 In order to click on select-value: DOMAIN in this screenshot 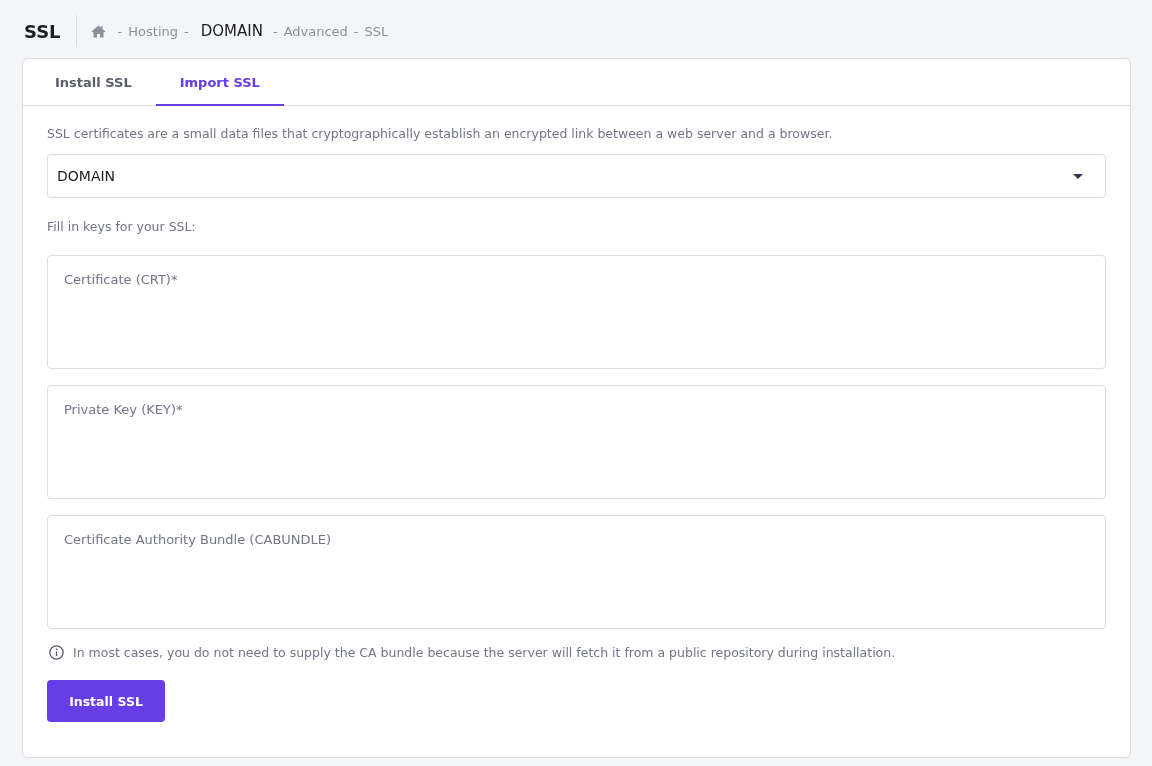, I will do `click(86, 176)`.